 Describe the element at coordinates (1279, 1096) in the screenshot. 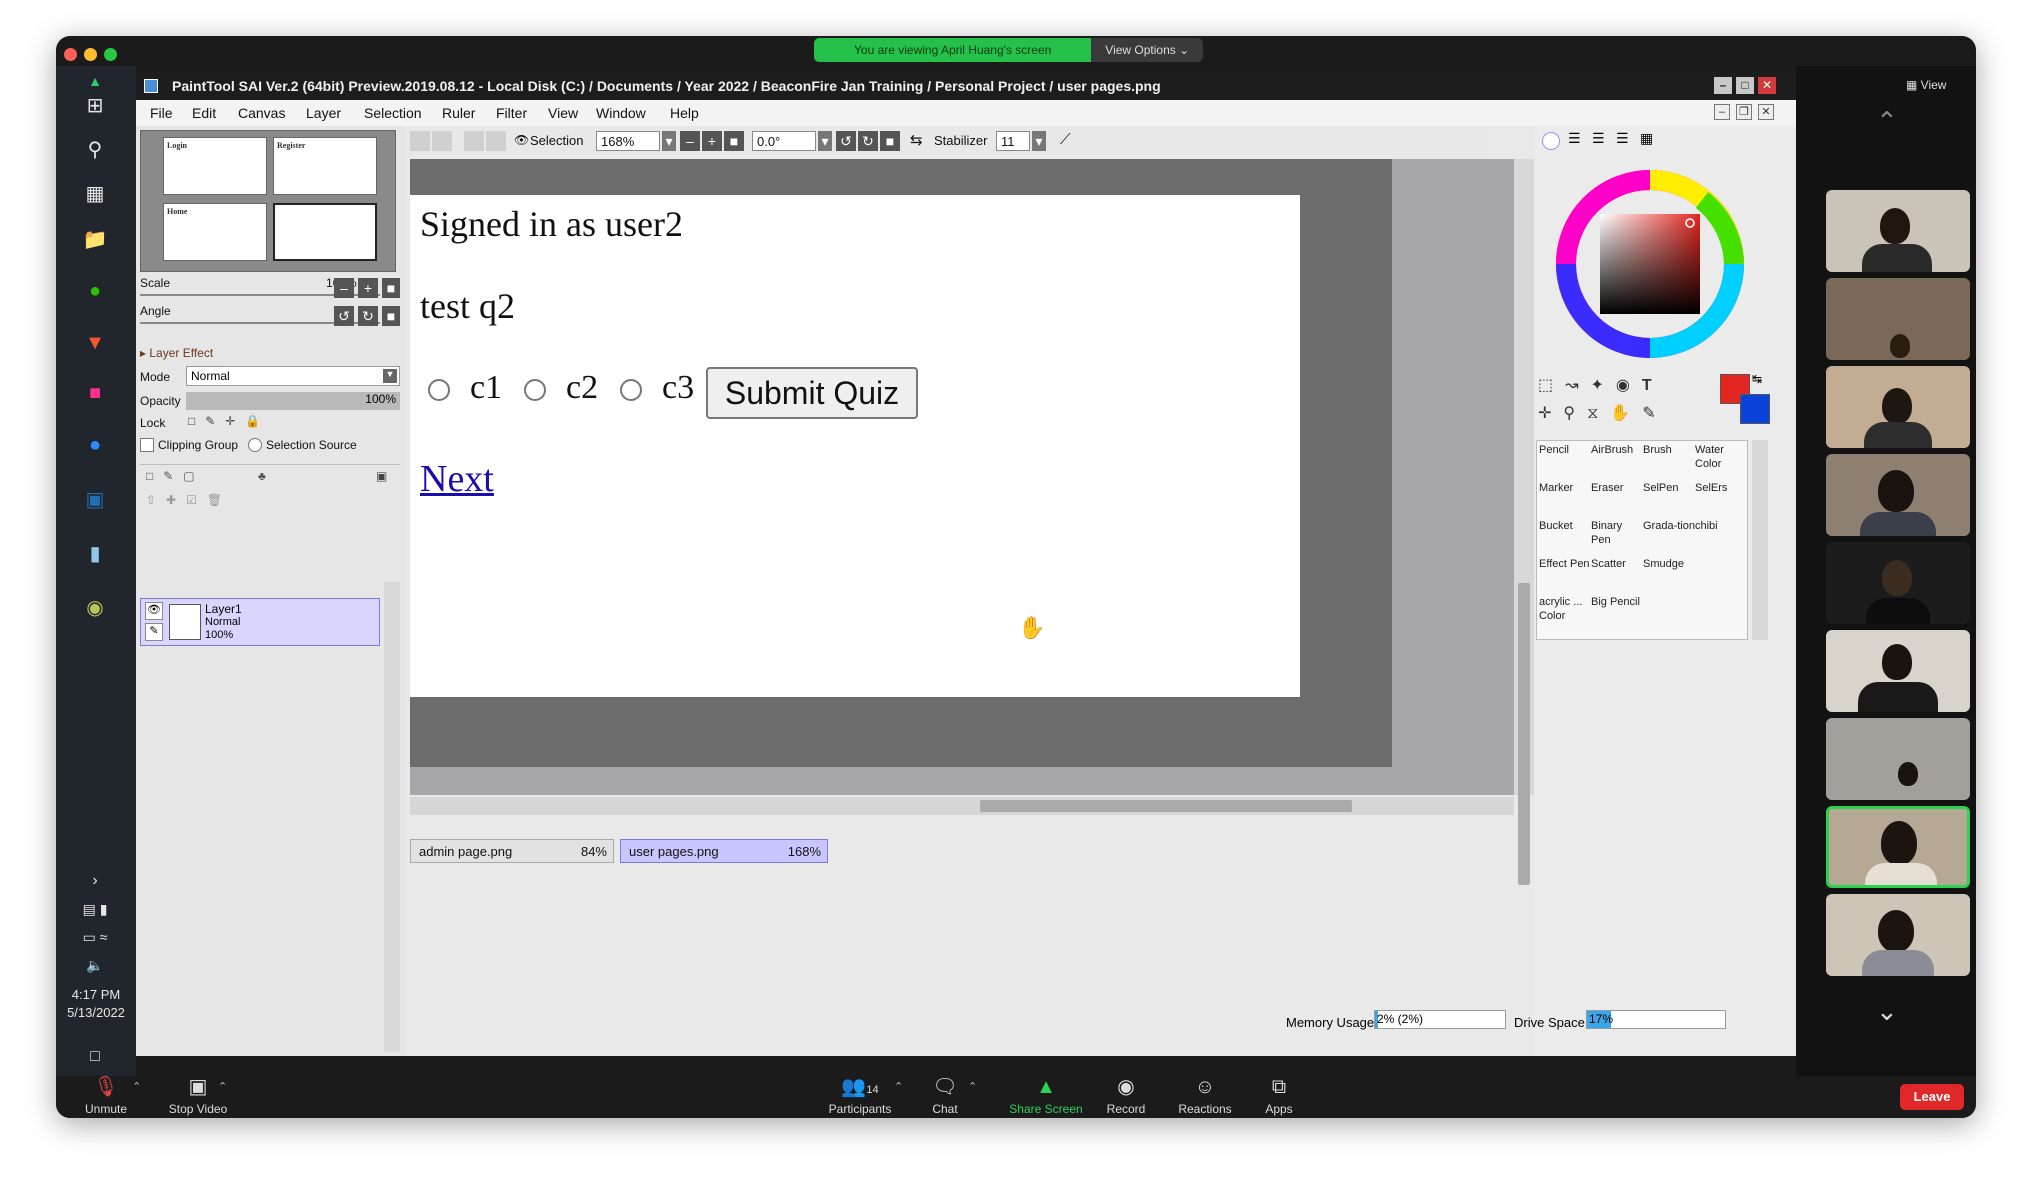

I see `apps-button: ⧉ Apps` at that location.